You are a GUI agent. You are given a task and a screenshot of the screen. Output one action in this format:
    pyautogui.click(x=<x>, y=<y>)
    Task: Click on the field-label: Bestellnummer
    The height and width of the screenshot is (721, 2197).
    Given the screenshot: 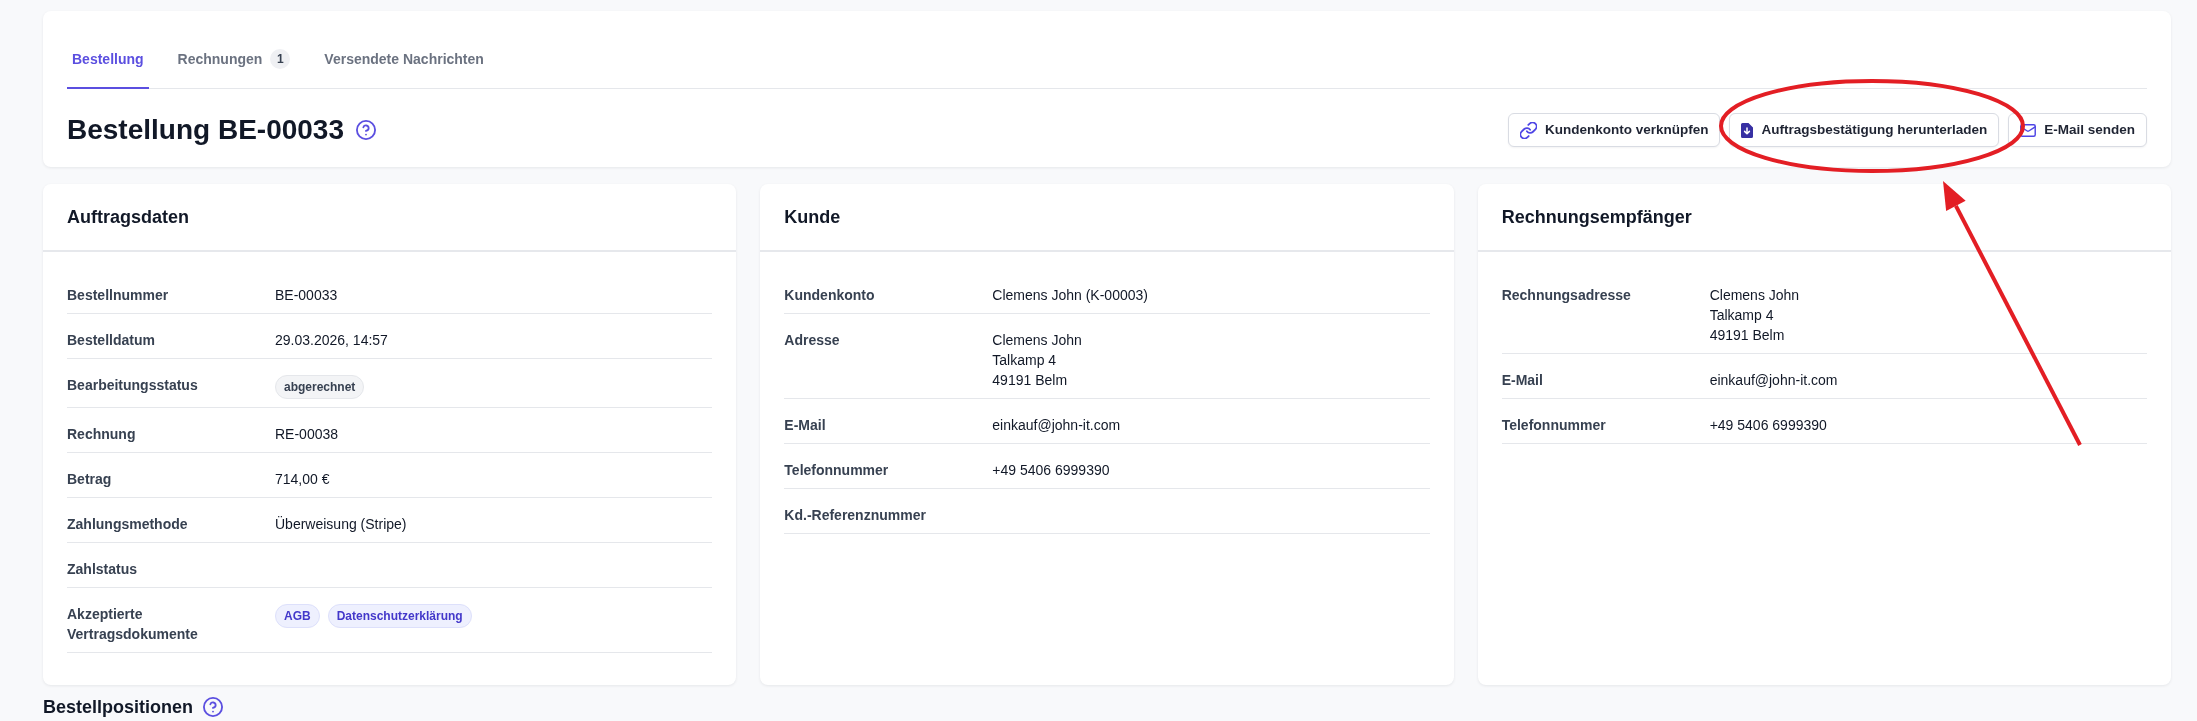 What is the action you would take?
    pyautogui.click(x=118, y=295)
    